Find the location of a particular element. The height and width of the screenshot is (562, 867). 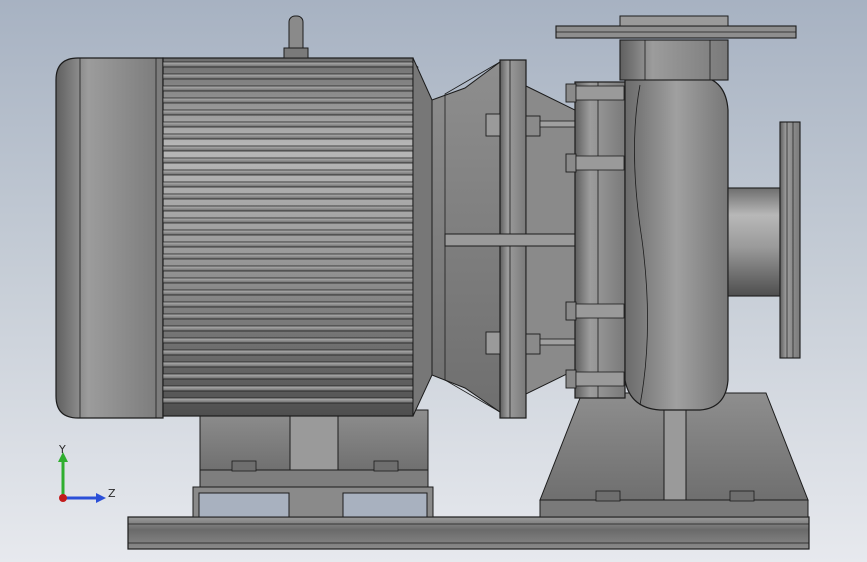

motor-base-frame is located at coordinates (313, 502).